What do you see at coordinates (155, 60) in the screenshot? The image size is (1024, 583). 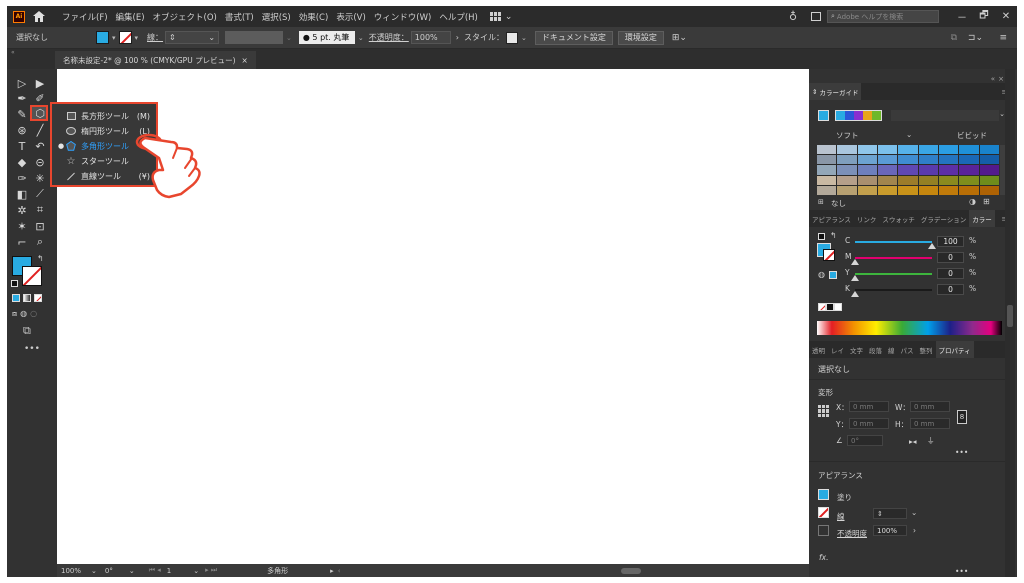 I see `document-tab: 名称未設定-2* @ 100 % (CMYK/GPU プレビュー) ×` at bounding box center [155, 60].